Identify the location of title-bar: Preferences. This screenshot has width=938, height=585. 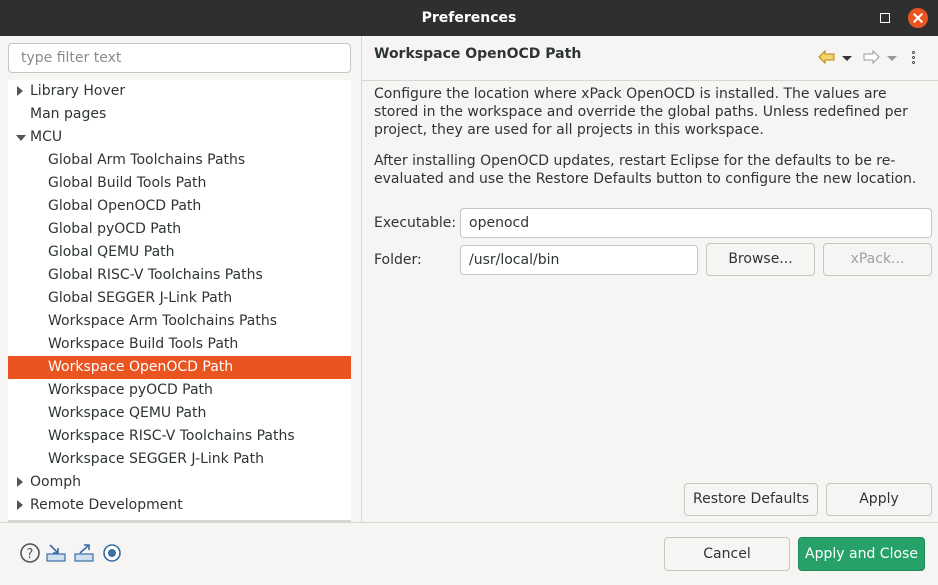
(469, 18).